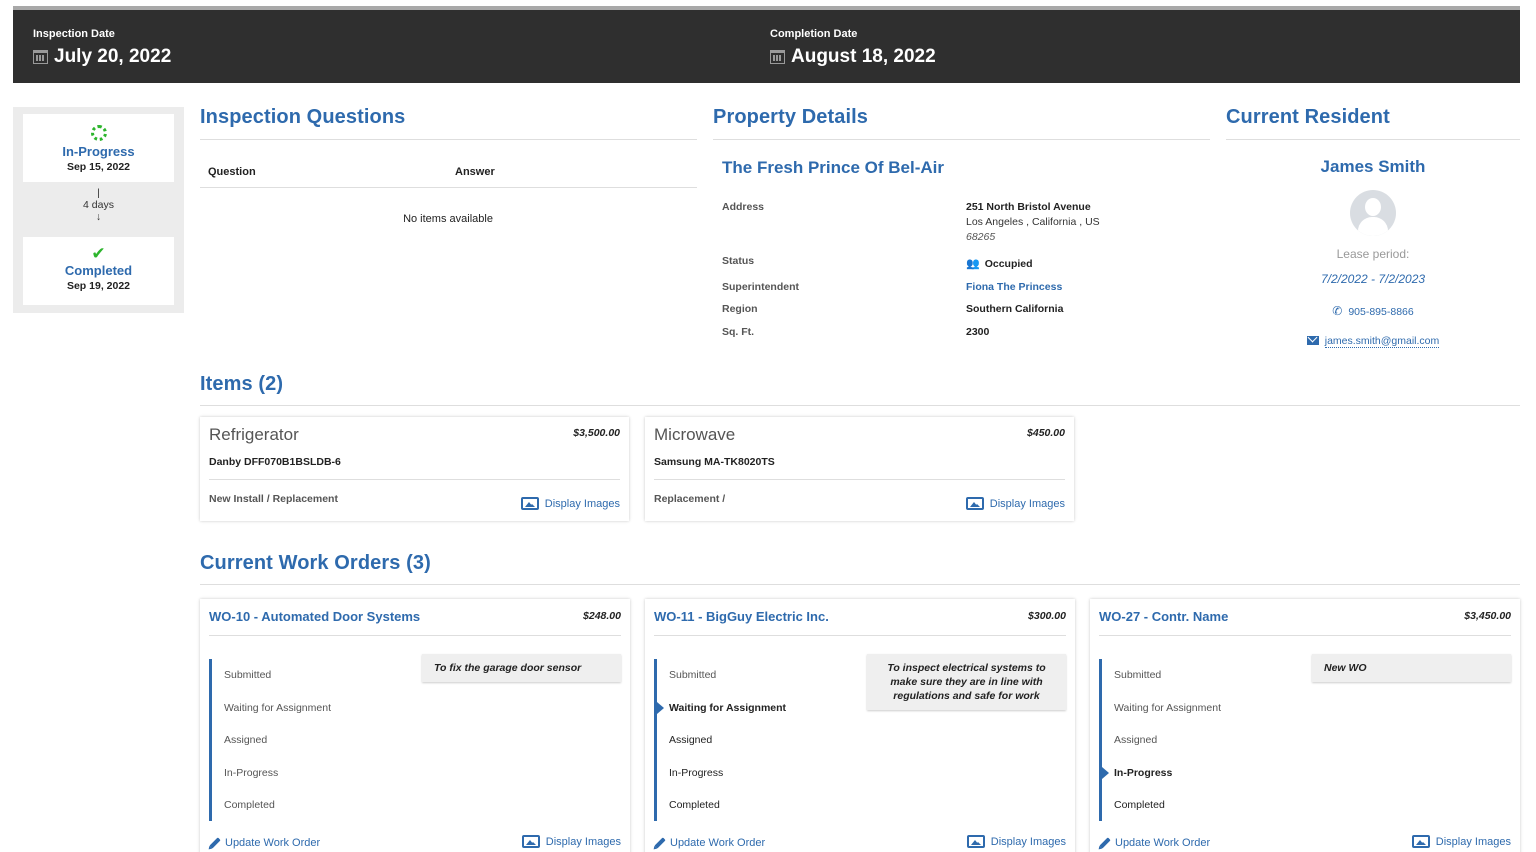 The height and width of the screenshot is (852, 1536). Describe the element at coordinates (978, 332) in the screenshot. I see `sqft-value: 2300` at that location.